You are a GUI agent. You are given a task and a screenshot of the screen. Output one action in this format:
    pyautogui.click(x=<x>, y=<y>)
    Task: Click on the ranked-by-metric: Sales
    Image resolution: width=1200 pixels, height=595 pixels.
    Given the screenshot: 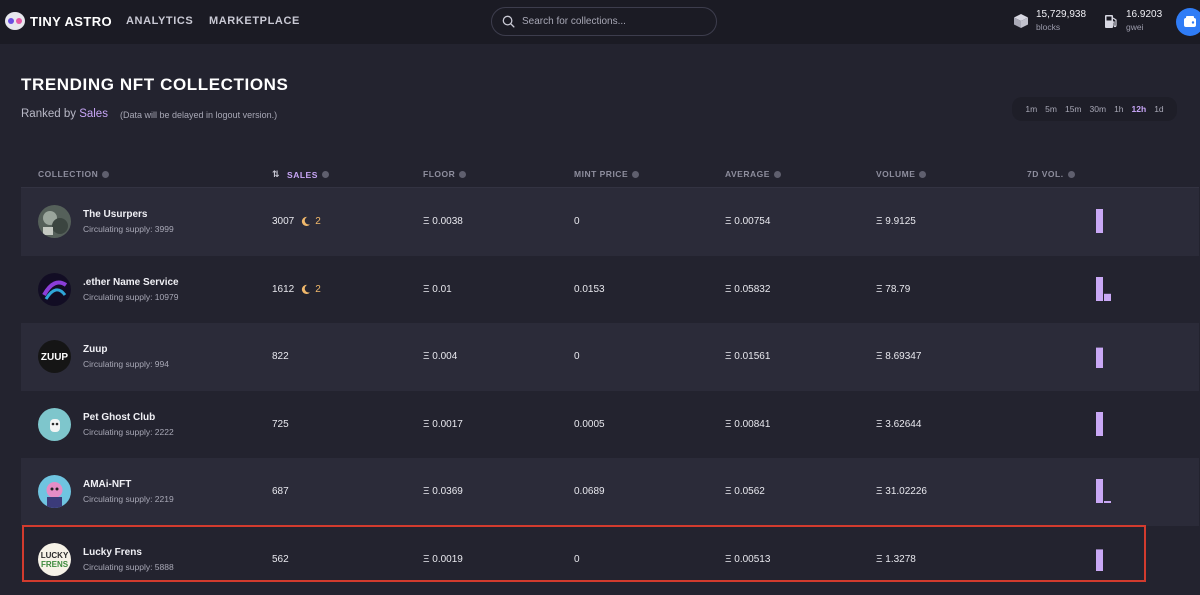 What is the action you would take?
    pyautogui.click(x=93, y=114)
    